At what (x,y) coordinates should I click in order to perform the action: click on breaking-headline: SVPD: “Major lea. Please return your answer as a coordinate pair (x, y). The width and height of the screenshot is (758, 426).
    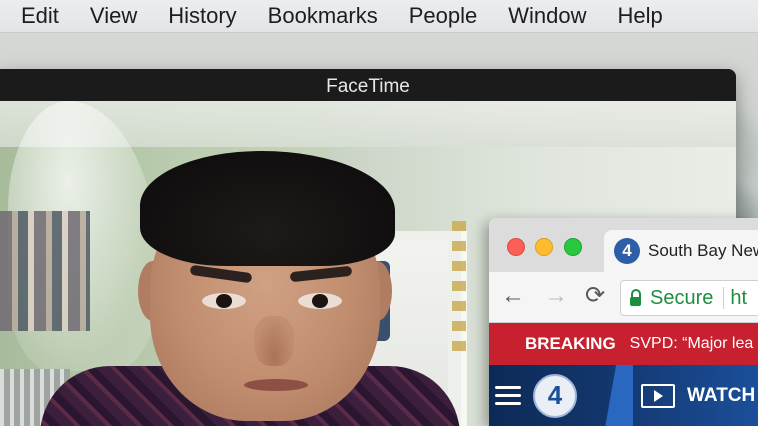
    Looking at the image, I should click on (692, 344).